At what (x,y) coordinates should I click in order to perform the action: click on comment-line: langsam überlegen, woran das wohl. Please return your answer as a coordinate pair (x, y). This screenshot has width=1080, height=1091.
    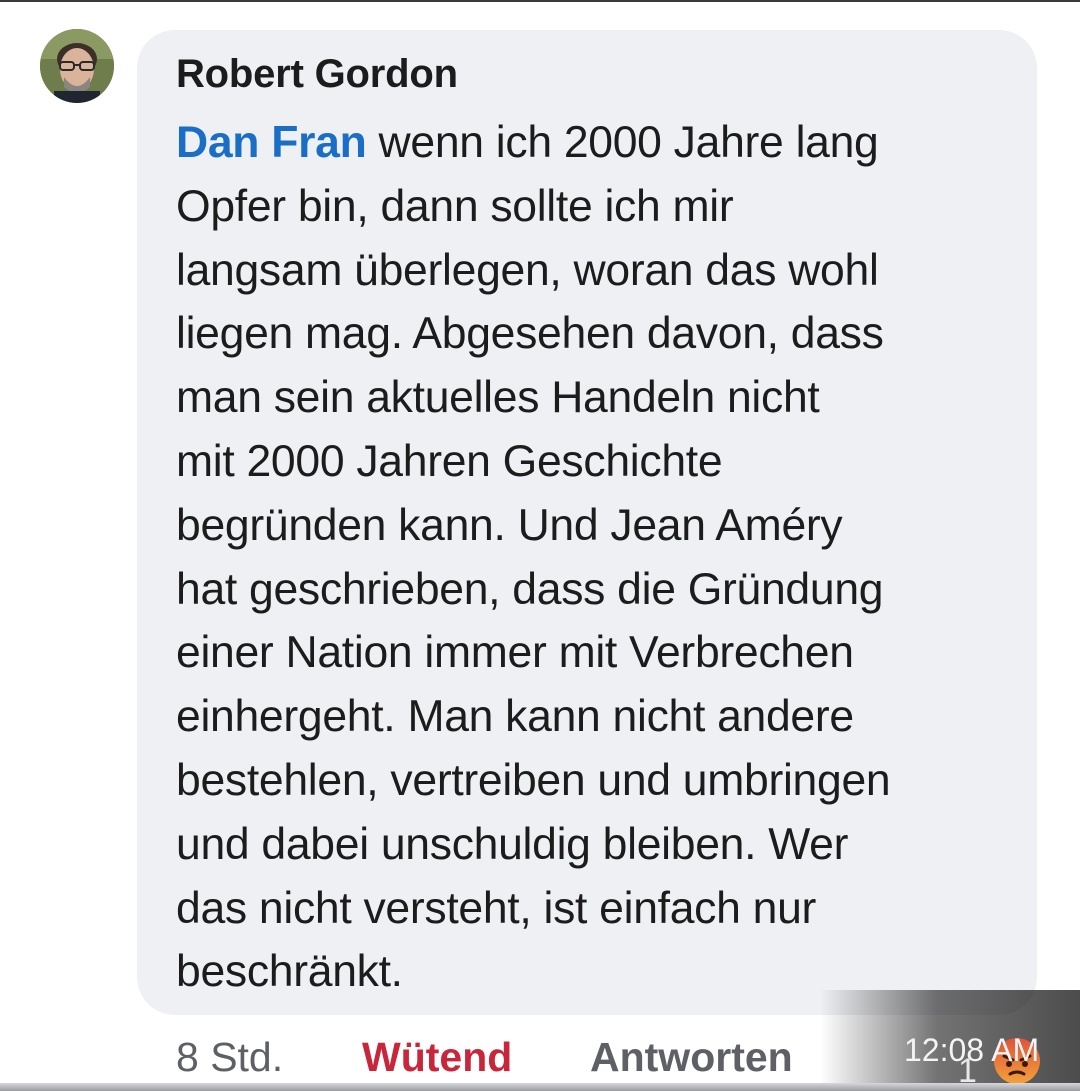
    Looking at the image, I should click on (527, 270).